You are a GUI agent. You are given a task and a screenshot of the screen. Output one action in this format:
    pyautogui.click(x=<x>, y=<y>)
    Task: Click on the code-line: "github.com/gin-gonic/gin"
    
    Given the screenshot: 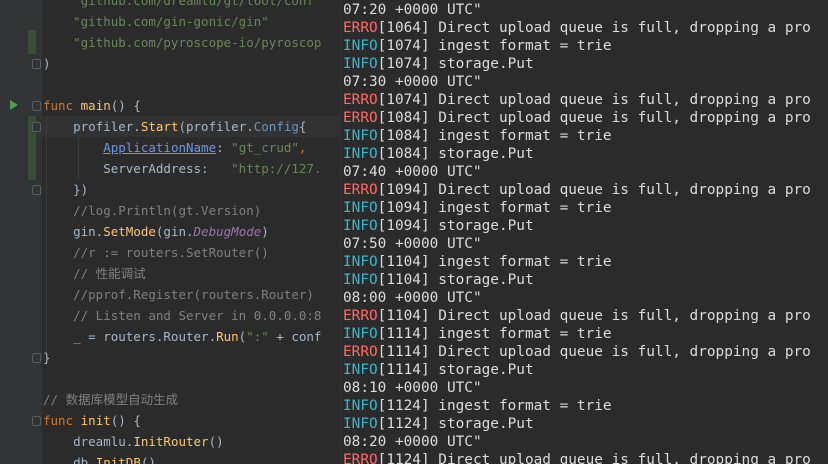 What is the action you would take?
    pyautogui.click(x=170, y=21)
    